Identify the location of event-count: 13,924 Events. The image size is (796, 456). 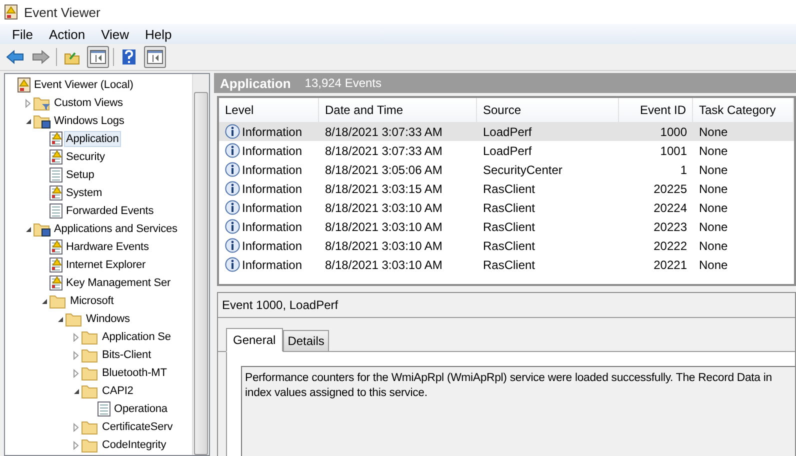
(343, 83).